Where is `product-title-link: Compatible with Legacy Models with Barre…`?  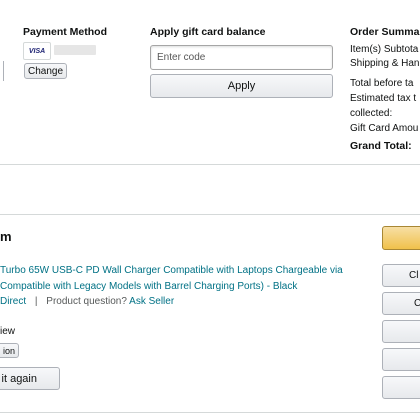 product-title-link: Compatible with Legacy Models with Barre… is located at coordinates (135, 286).